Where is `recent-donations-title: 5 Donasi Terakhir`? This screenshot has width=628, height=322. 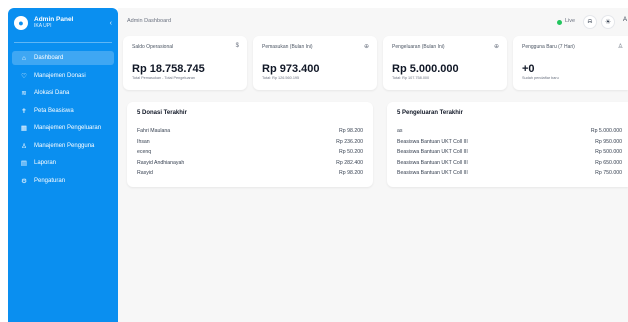 recent-donations-title: 5 Donasi Terakhir is located at coordinates (162, 113).